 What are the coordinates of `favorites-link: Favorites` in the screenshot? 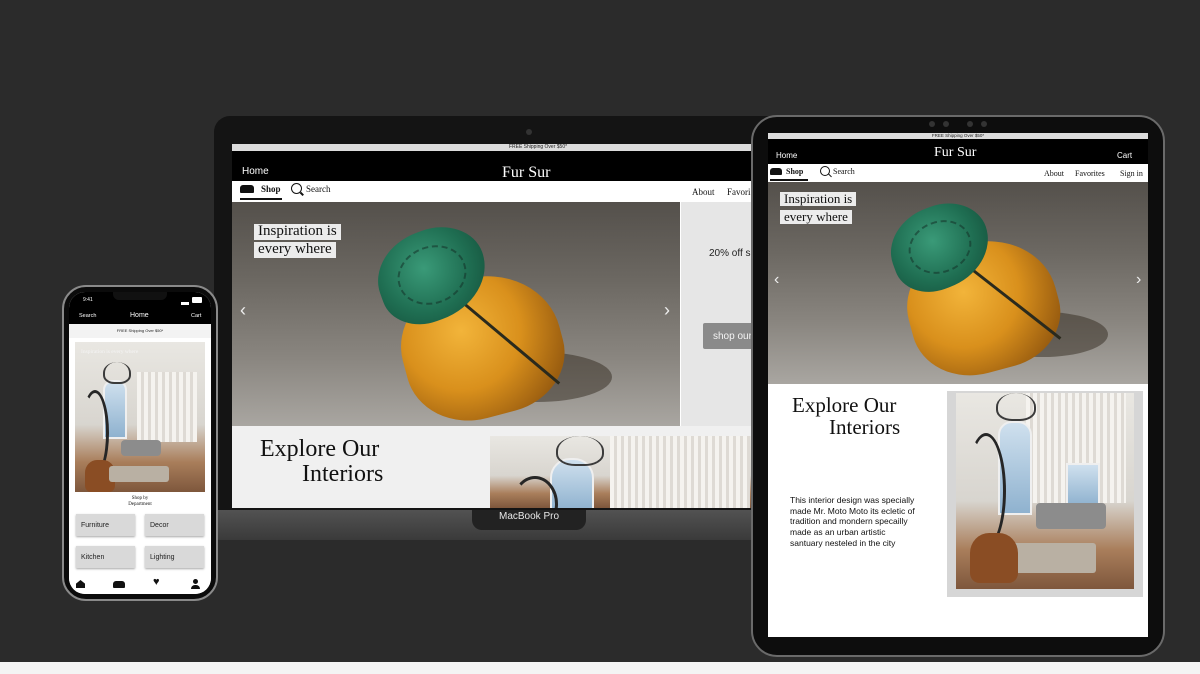 It's located at (1090, 173).